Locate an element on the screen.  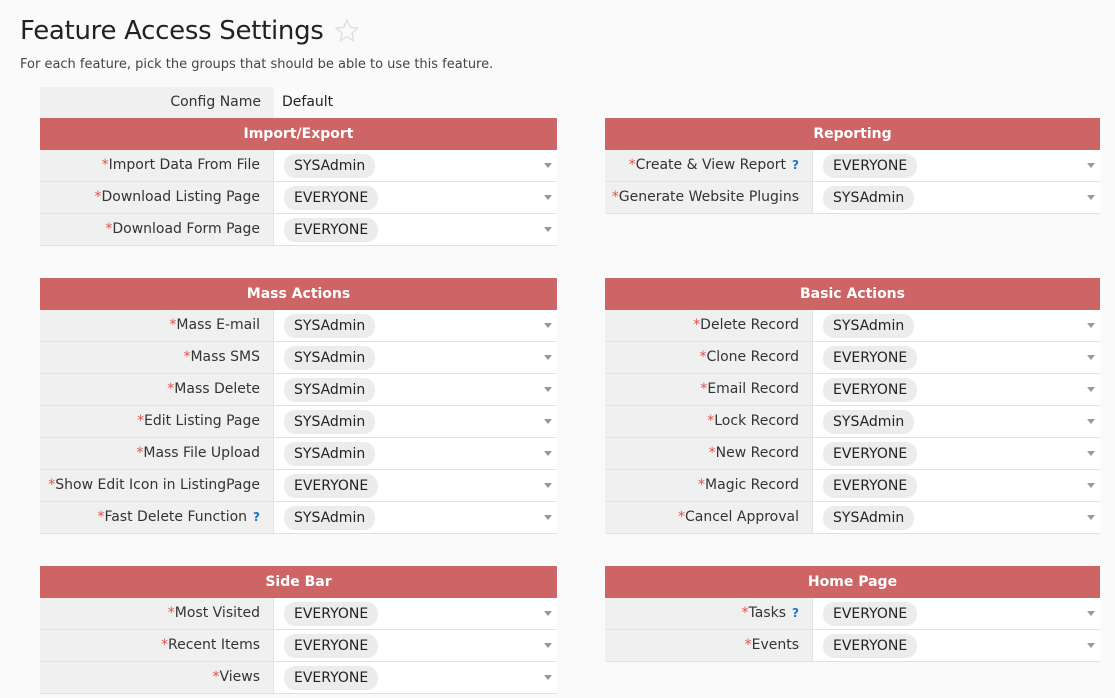
setting-row-show-edit-icon-in-listingpage: *Show Edit Icon in ListingPage EVERYONE is located at coordinates (298, 486).